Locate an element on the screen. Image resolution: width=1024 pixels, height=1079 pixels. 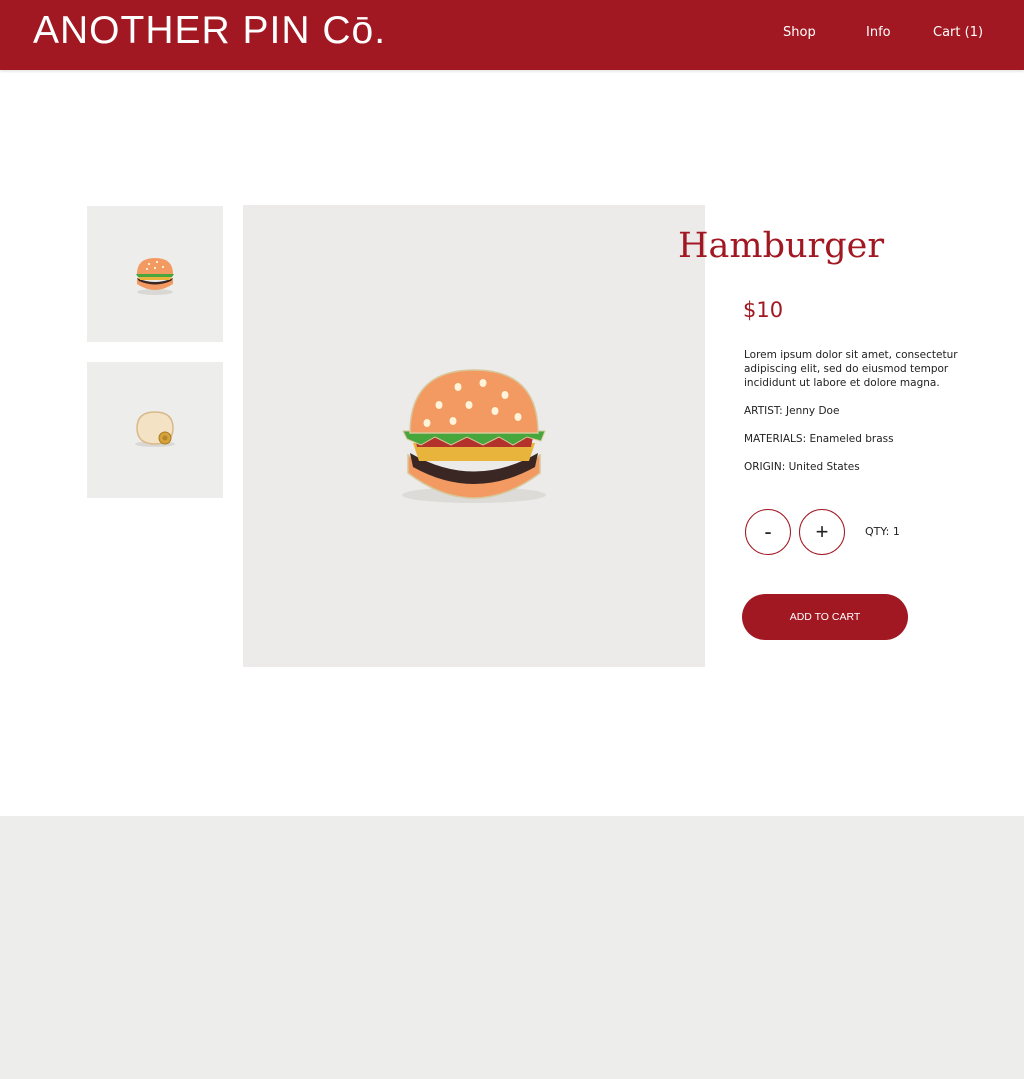
nav-shop-link: Shop is located at coordinates (799, 32).